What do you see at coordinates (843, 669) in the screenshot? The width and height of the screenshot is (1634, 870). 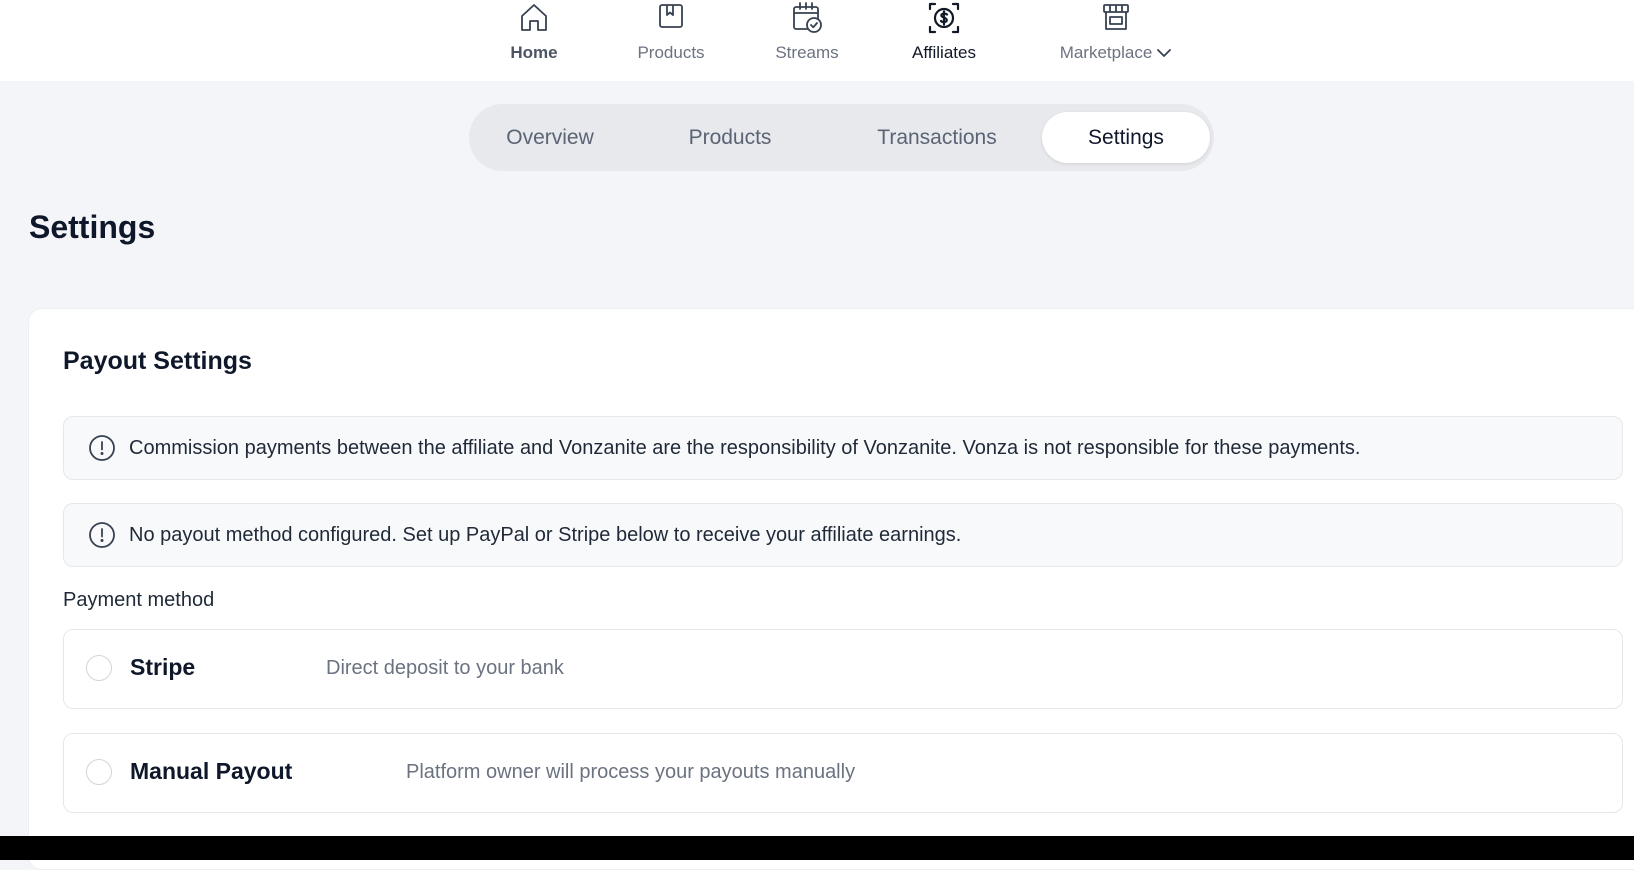 I see `payment-method-stripe: Stripe Direct deposit to your bank` at bounding box center [843, 669].